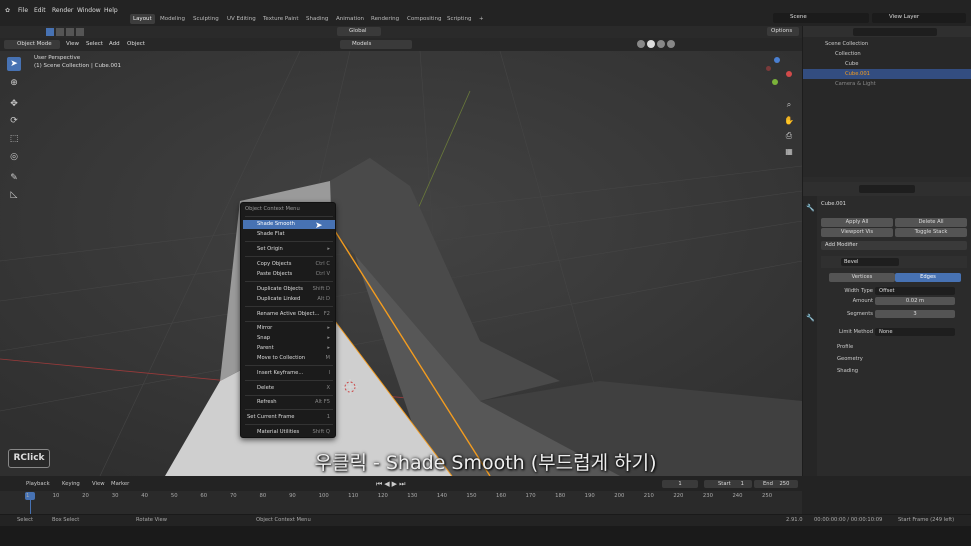 Image resolution: width=971 pixels, height=546 pixels. What do you see at coordinates (60, 32) in the screenshot?
I see `select-extend-icon` at bounding box center [60, 32].